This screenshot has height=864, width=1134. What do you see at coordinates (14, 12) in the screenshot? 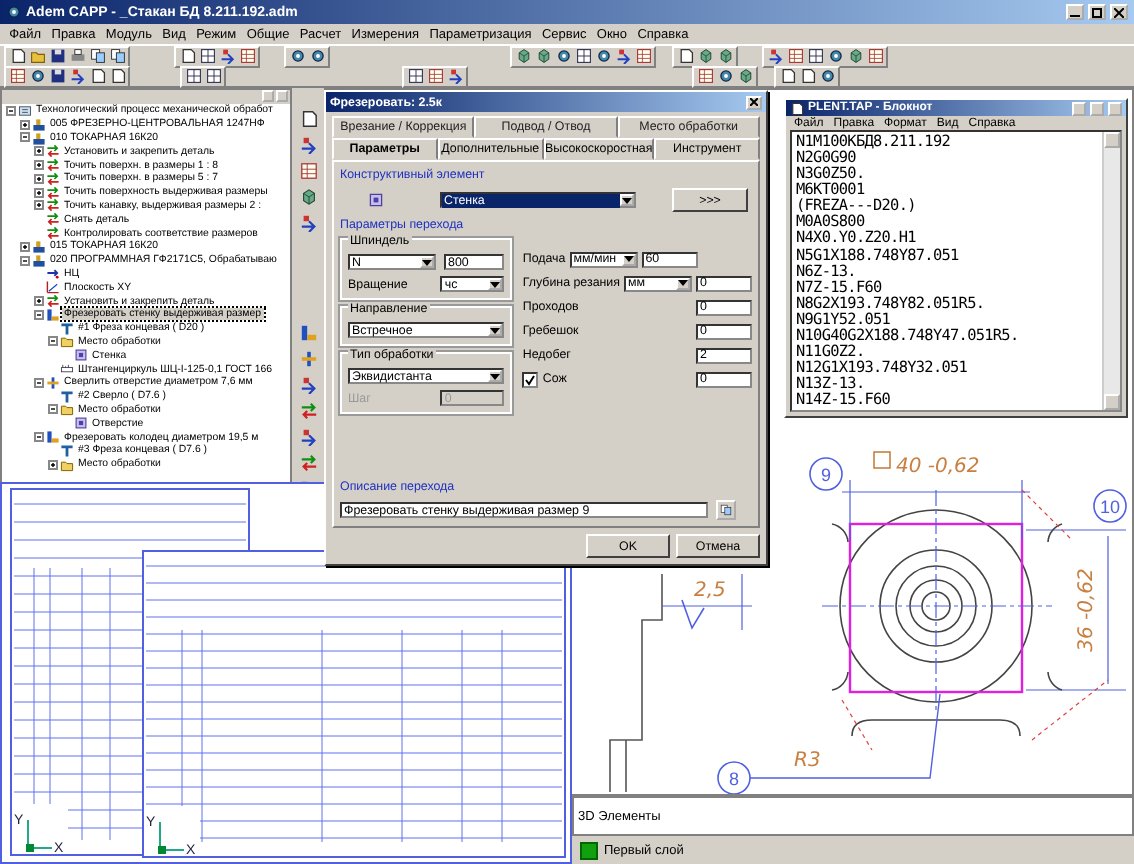
I see `app-logo-icon` at bounding box center [14, 12].